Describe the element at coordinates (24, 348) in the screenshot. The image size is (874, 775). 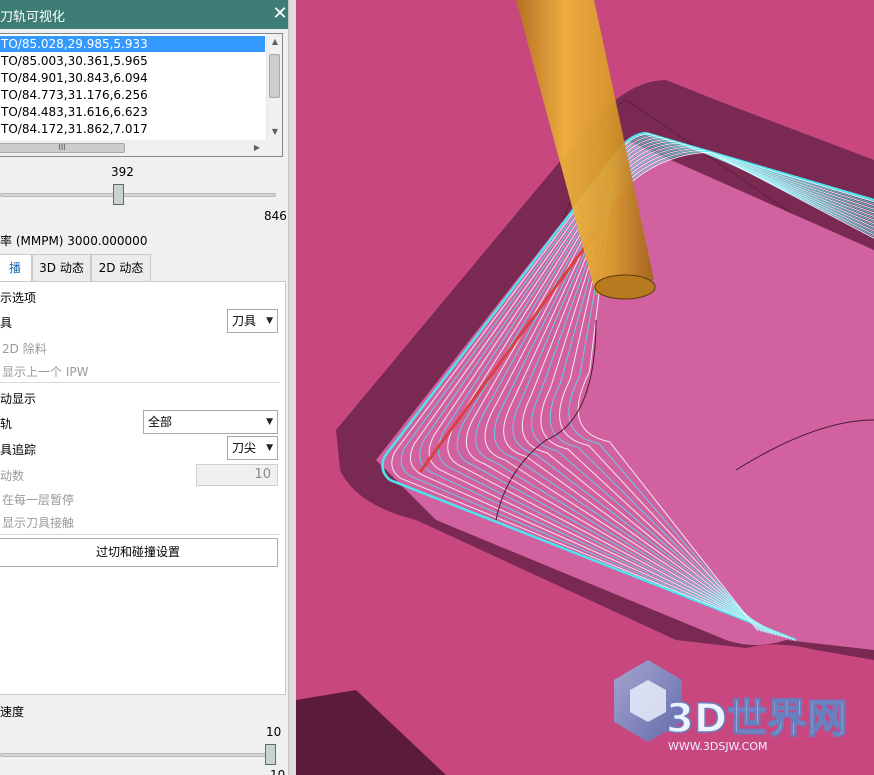
I see `remove-2d-checkbox-label: 2D 除料` at that location.